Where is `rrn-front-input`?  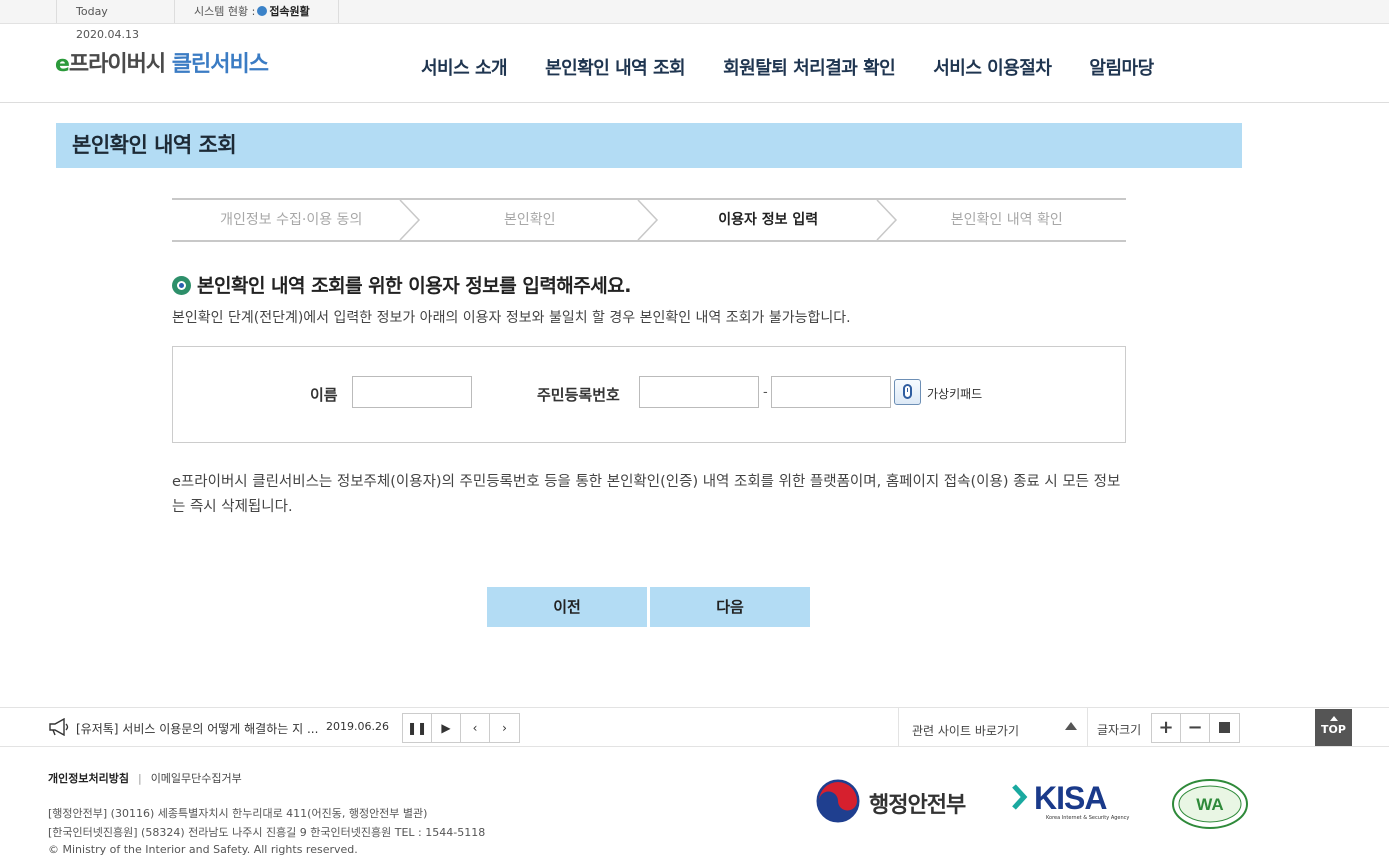
rrn-front-input is located at coordinates (699, 392).